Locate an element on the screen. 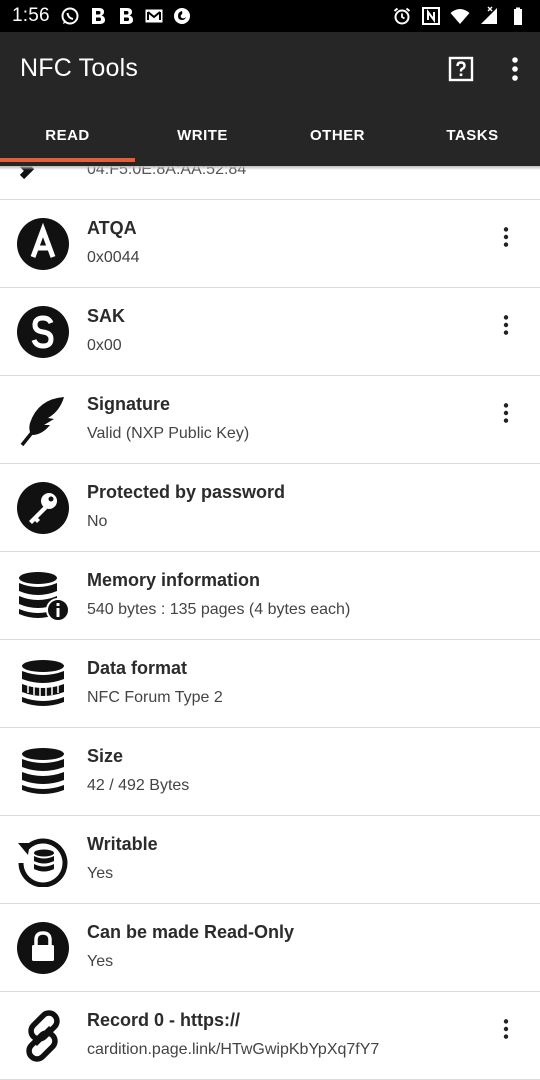  list-item-serial-number: 04:F5:0E:8A:AA:52:84 is located at coordinates (270, 183).